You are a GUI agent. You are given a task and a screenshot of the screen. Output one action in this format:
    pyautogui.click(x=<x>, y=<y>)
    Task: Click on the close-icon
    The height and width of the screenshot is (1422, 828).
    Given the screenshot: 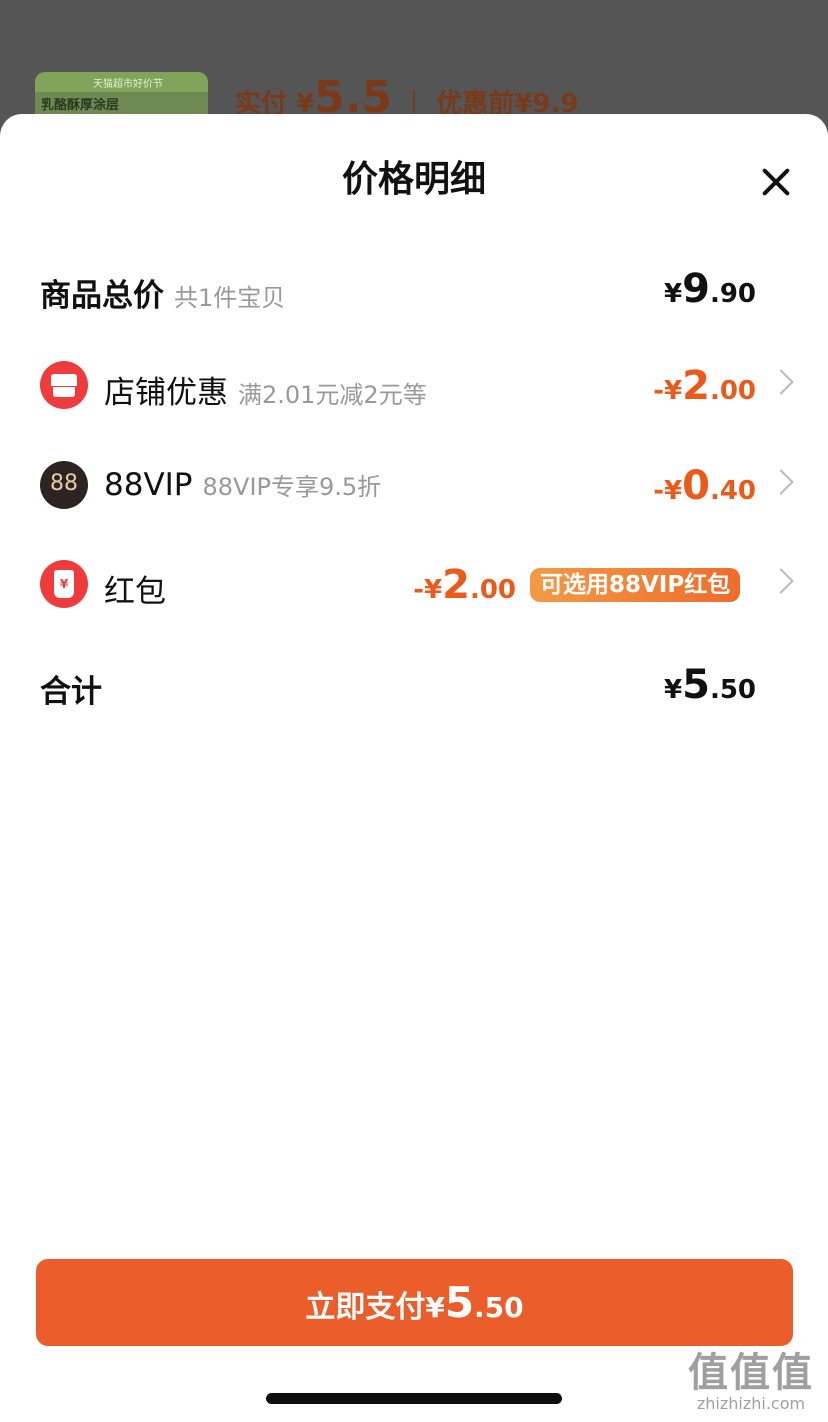 What is the action you would take?
    pyautogui.click(x=776, y=182)
    